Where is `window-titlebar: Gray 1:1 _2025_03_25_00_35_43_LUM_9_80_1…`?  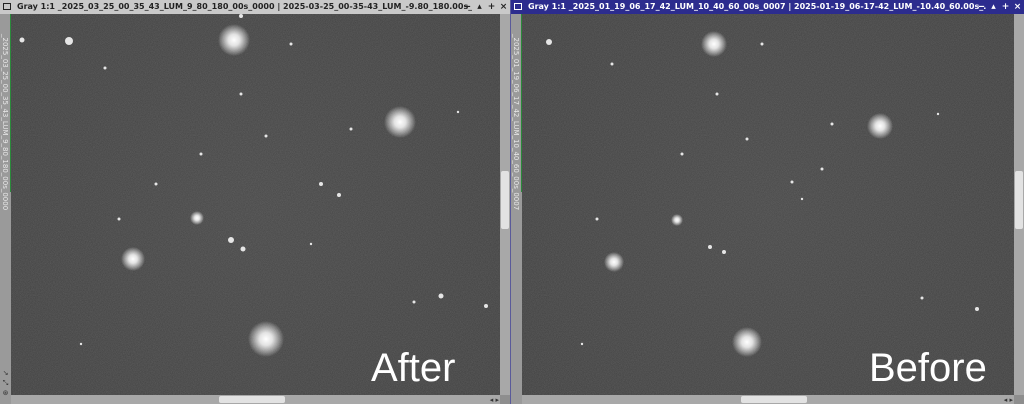
window-titlebar: Gray 1:1 _2025_03_25_00_35_43_LUM_9_80_1… is located at coordinates (255, 7).